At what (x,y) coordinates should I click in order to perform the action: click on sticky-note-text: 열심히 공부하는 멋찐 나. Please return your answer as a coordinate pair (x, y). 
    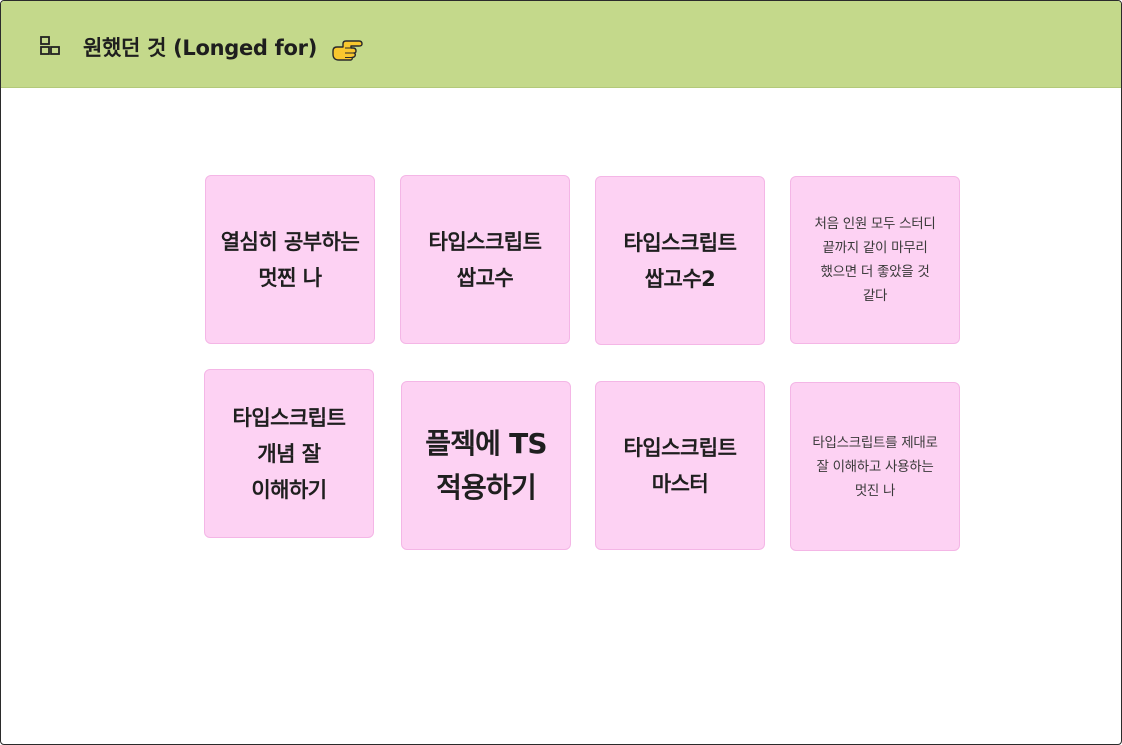
    Looking at the image, I should click on (290, 259).